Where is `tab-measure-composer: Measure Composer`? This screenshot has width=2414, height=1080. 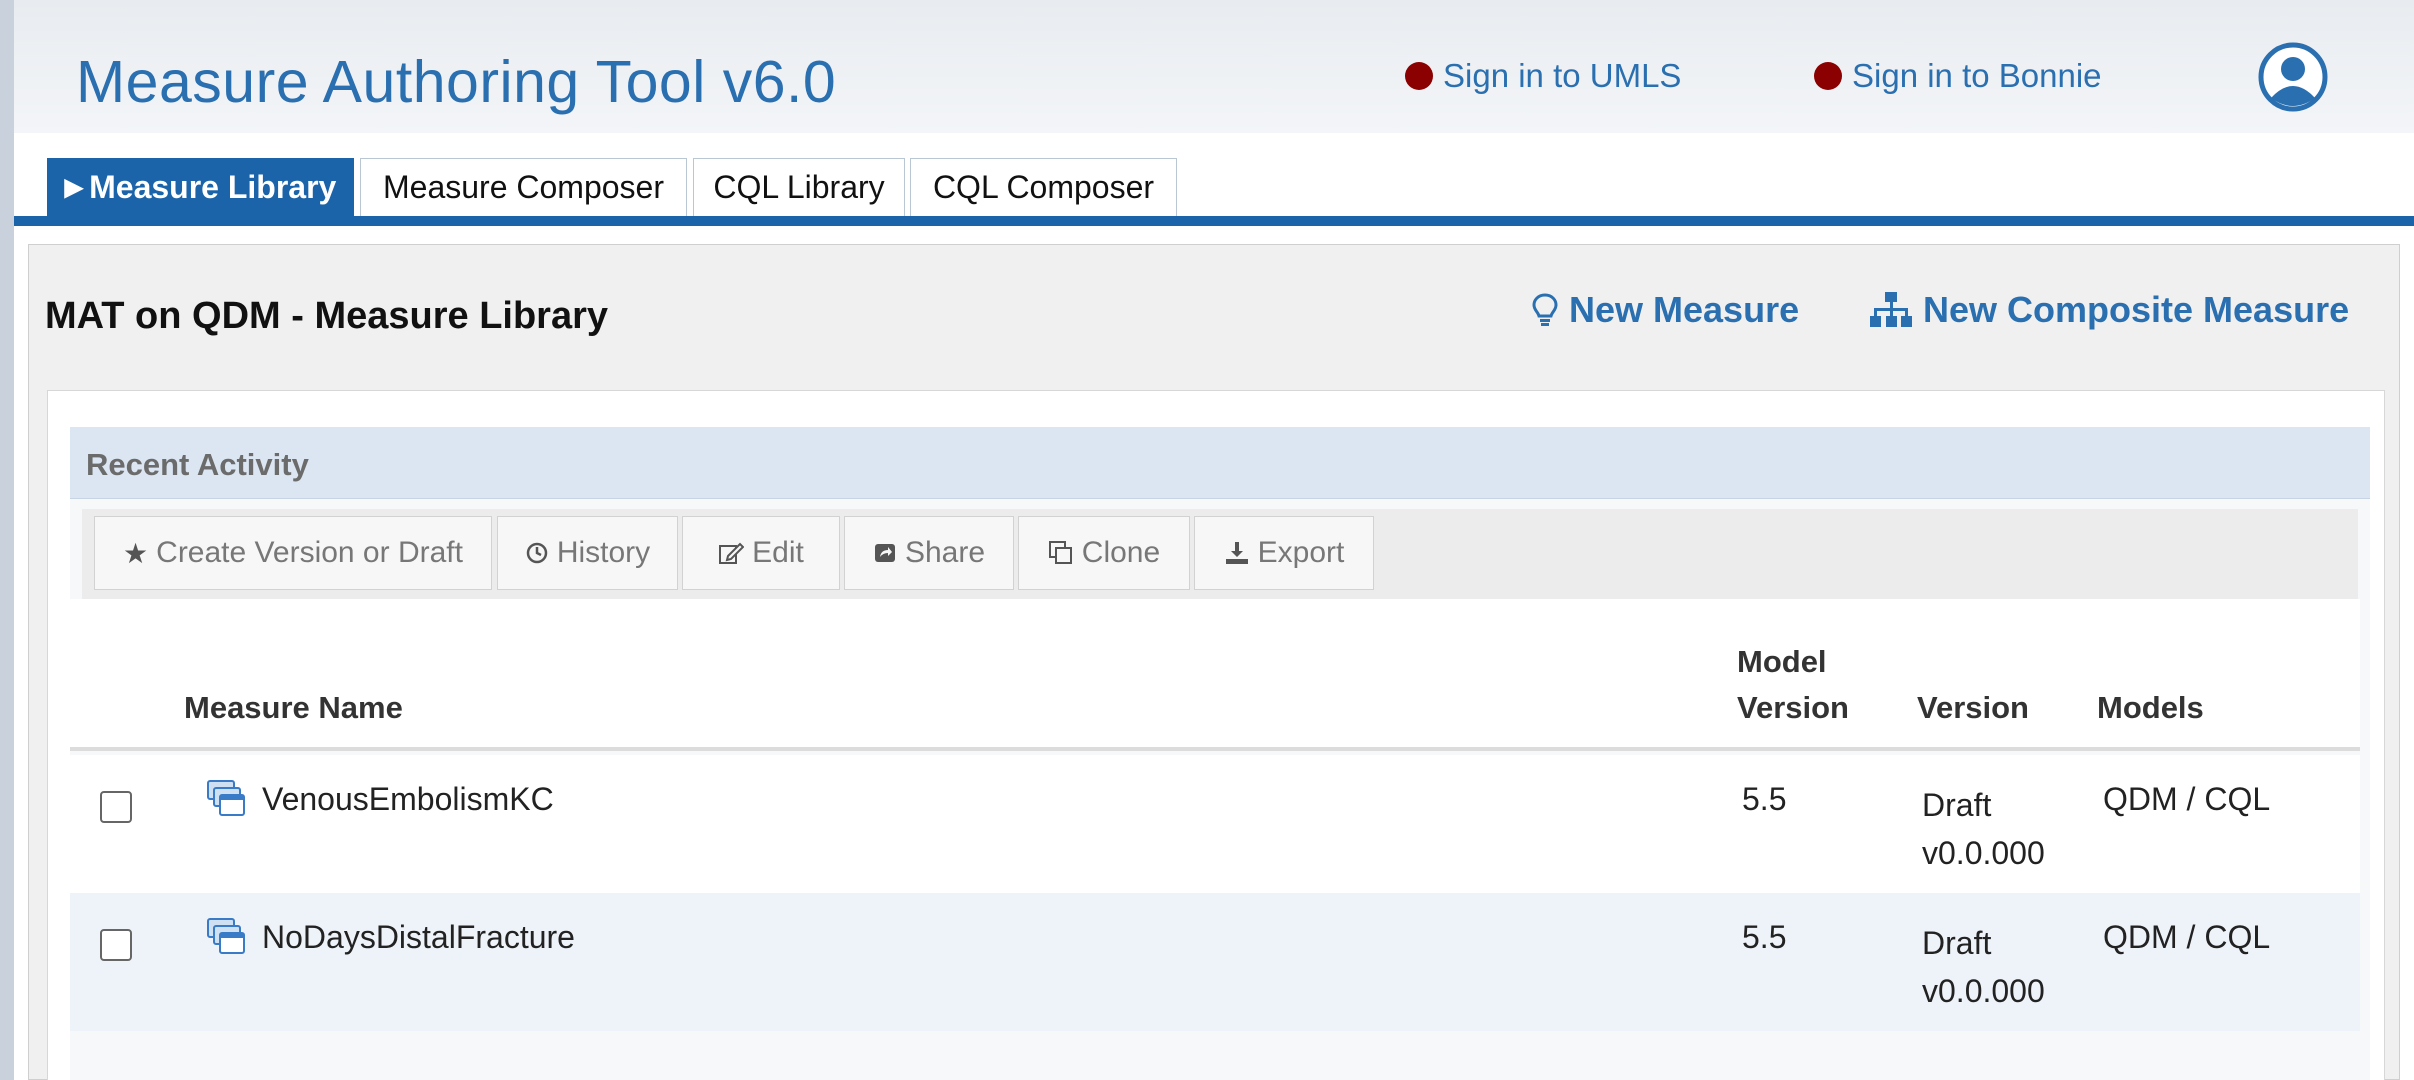
tab-measure-composer: Measure Composer is located at coordinates (523, 187).